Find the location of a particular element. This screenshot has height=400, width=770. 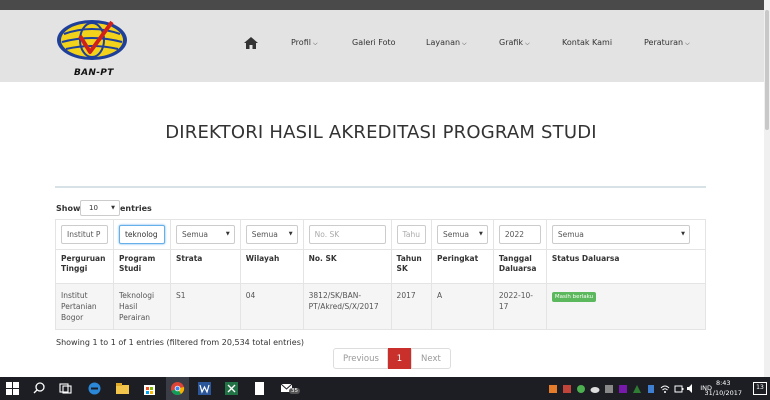

cell-perguruan-tinggi: Institut Pertanian Bogor is located at coordinates (84, 306).